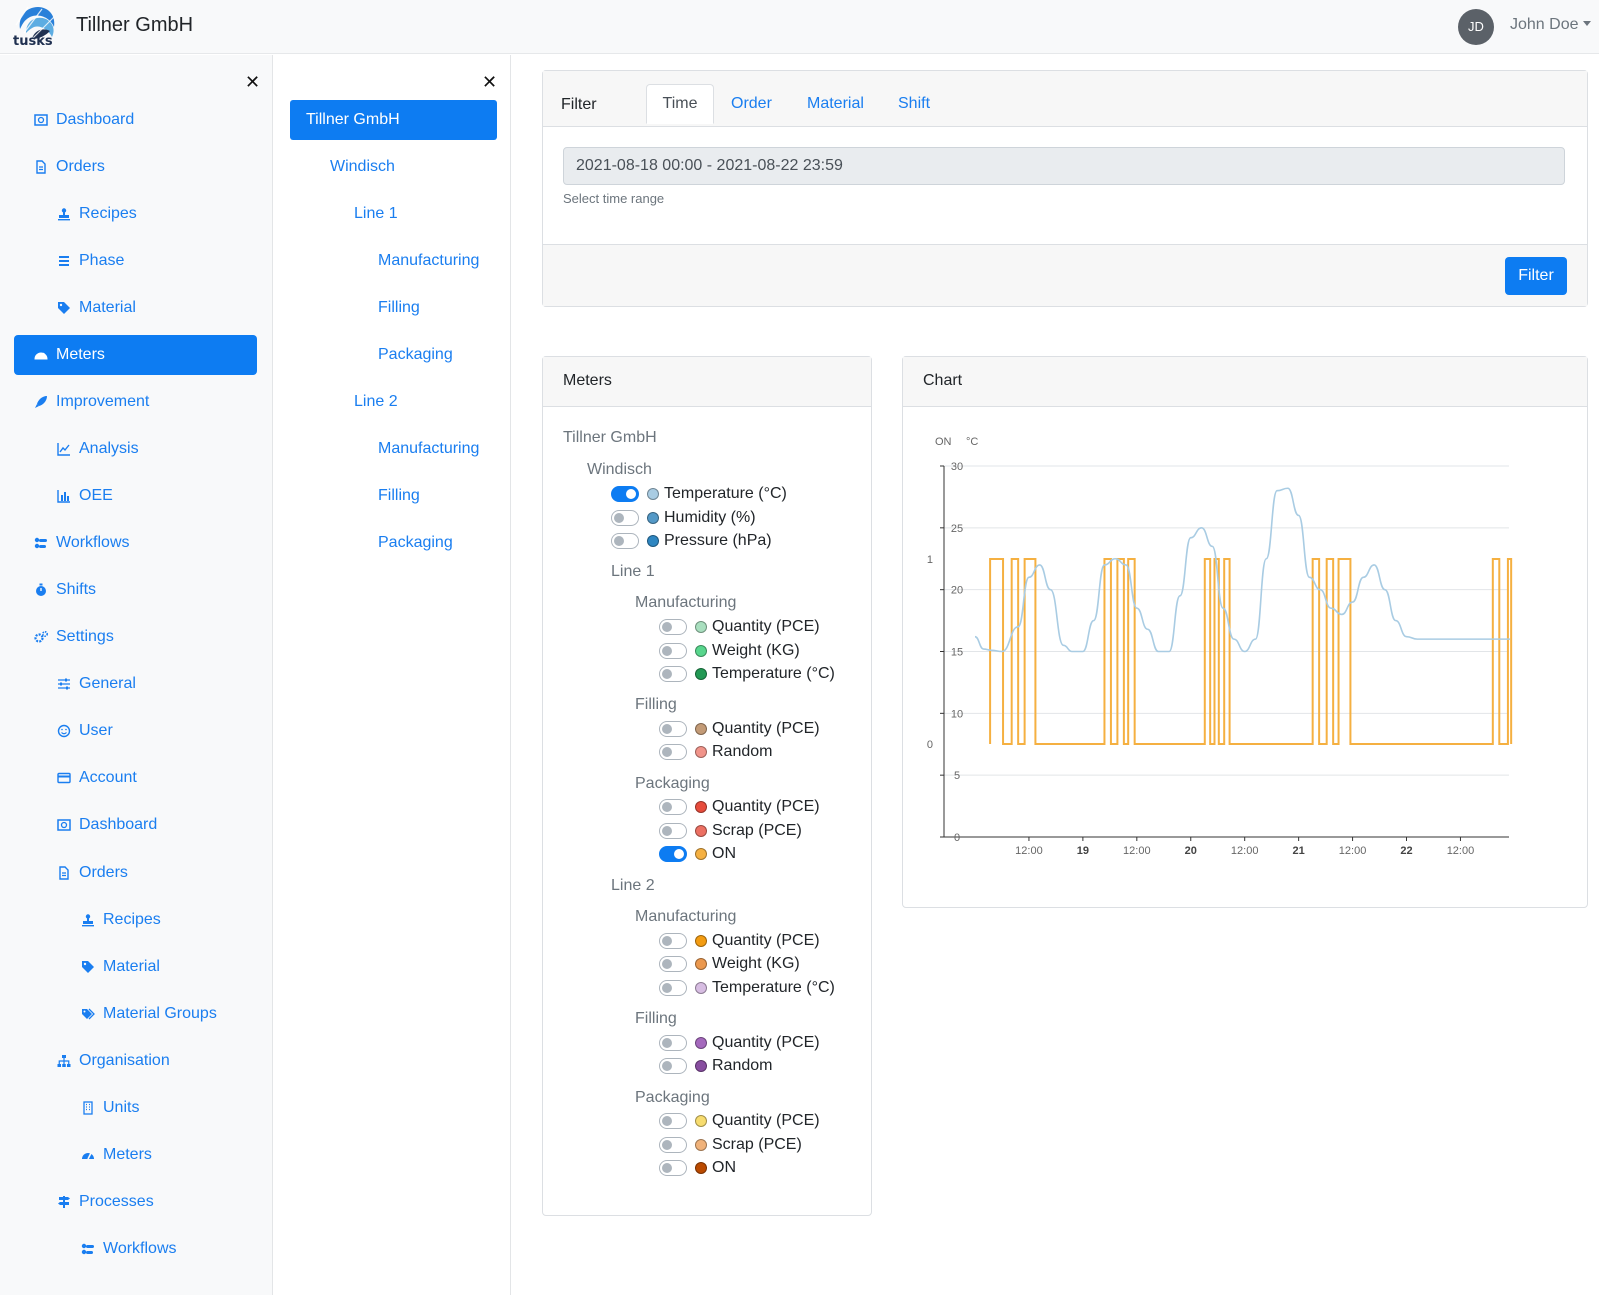 This screenshot has height=1295, width=1599. What do you see at coordinates (489, 82) in the screenshot?
I see `close-tree-icon: ✕` at bounding box center [489, 82].